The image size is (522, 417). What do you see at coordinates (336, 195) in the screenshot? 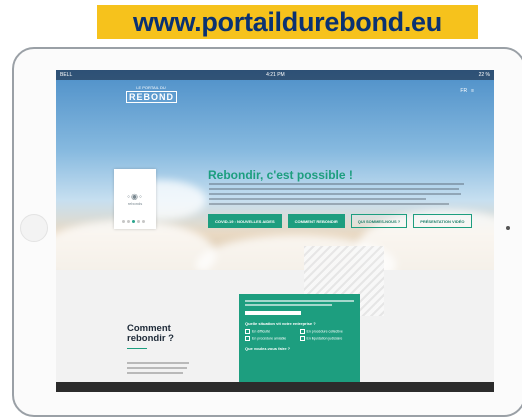
I see `hero-paragraph` at bounding box center [336, 195].